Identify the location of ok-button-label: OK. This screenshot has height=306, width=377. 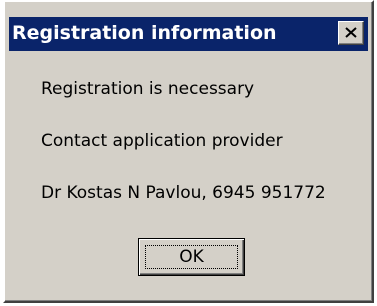
(191, 257).